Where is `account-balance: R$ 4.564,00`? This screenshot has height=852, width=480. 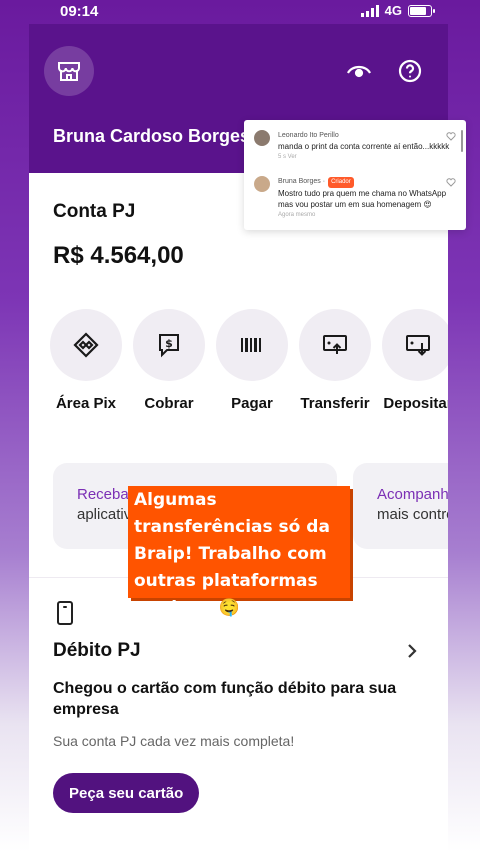
account-balance: R$ 4.564,00 is located at coordinates (118, 255).